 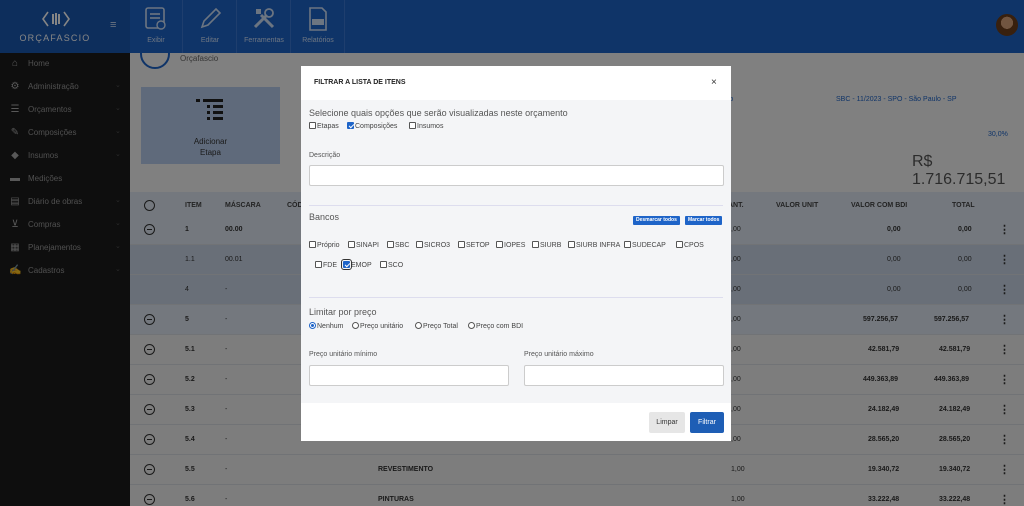 What do you see at coordinates (598, 245) in the screenshot?
I see `option-label: SIURB INFRA` at bounding box center [598, 245].